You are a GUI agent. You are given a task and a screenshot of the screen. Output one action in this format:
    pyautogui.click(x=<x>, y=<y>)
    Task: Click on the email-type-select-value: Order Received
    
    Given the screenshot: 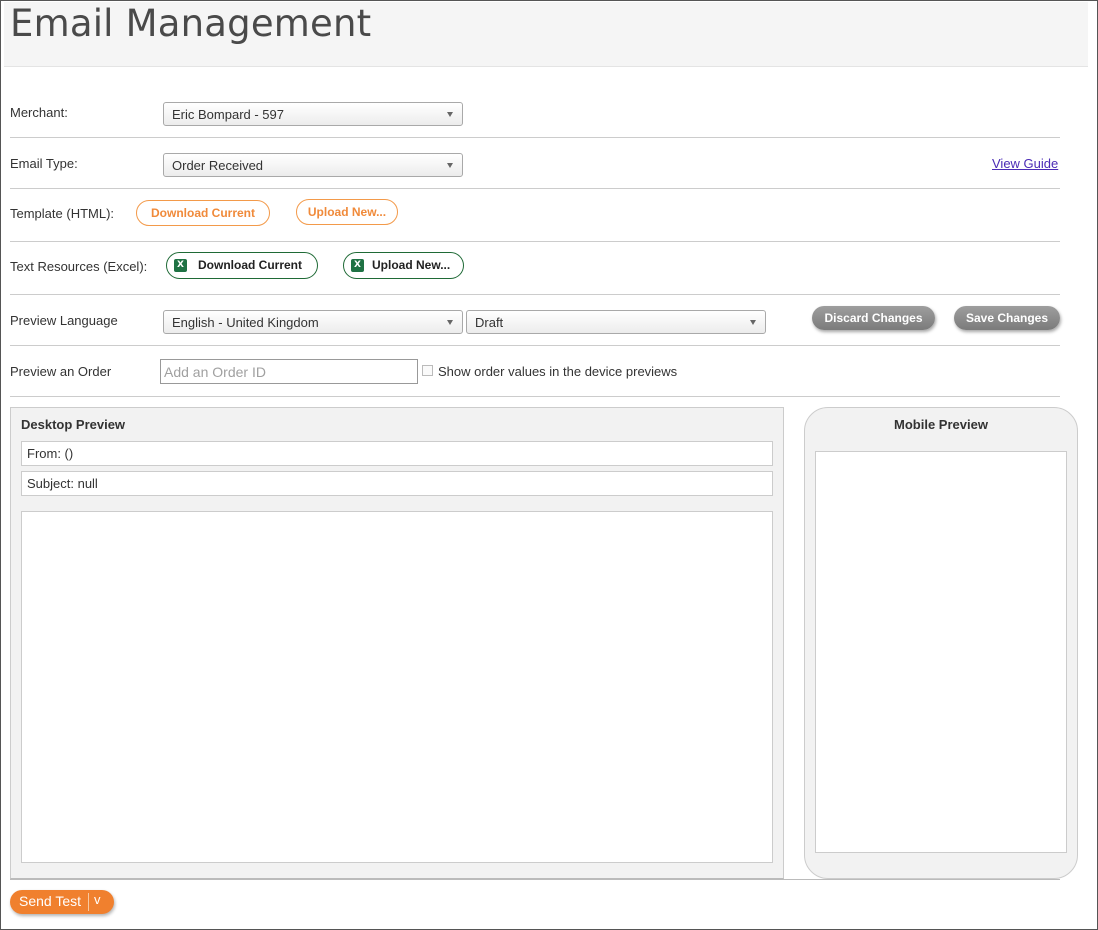 What is the action you would take?
    pyautogui.click(x=218, y=165)
    